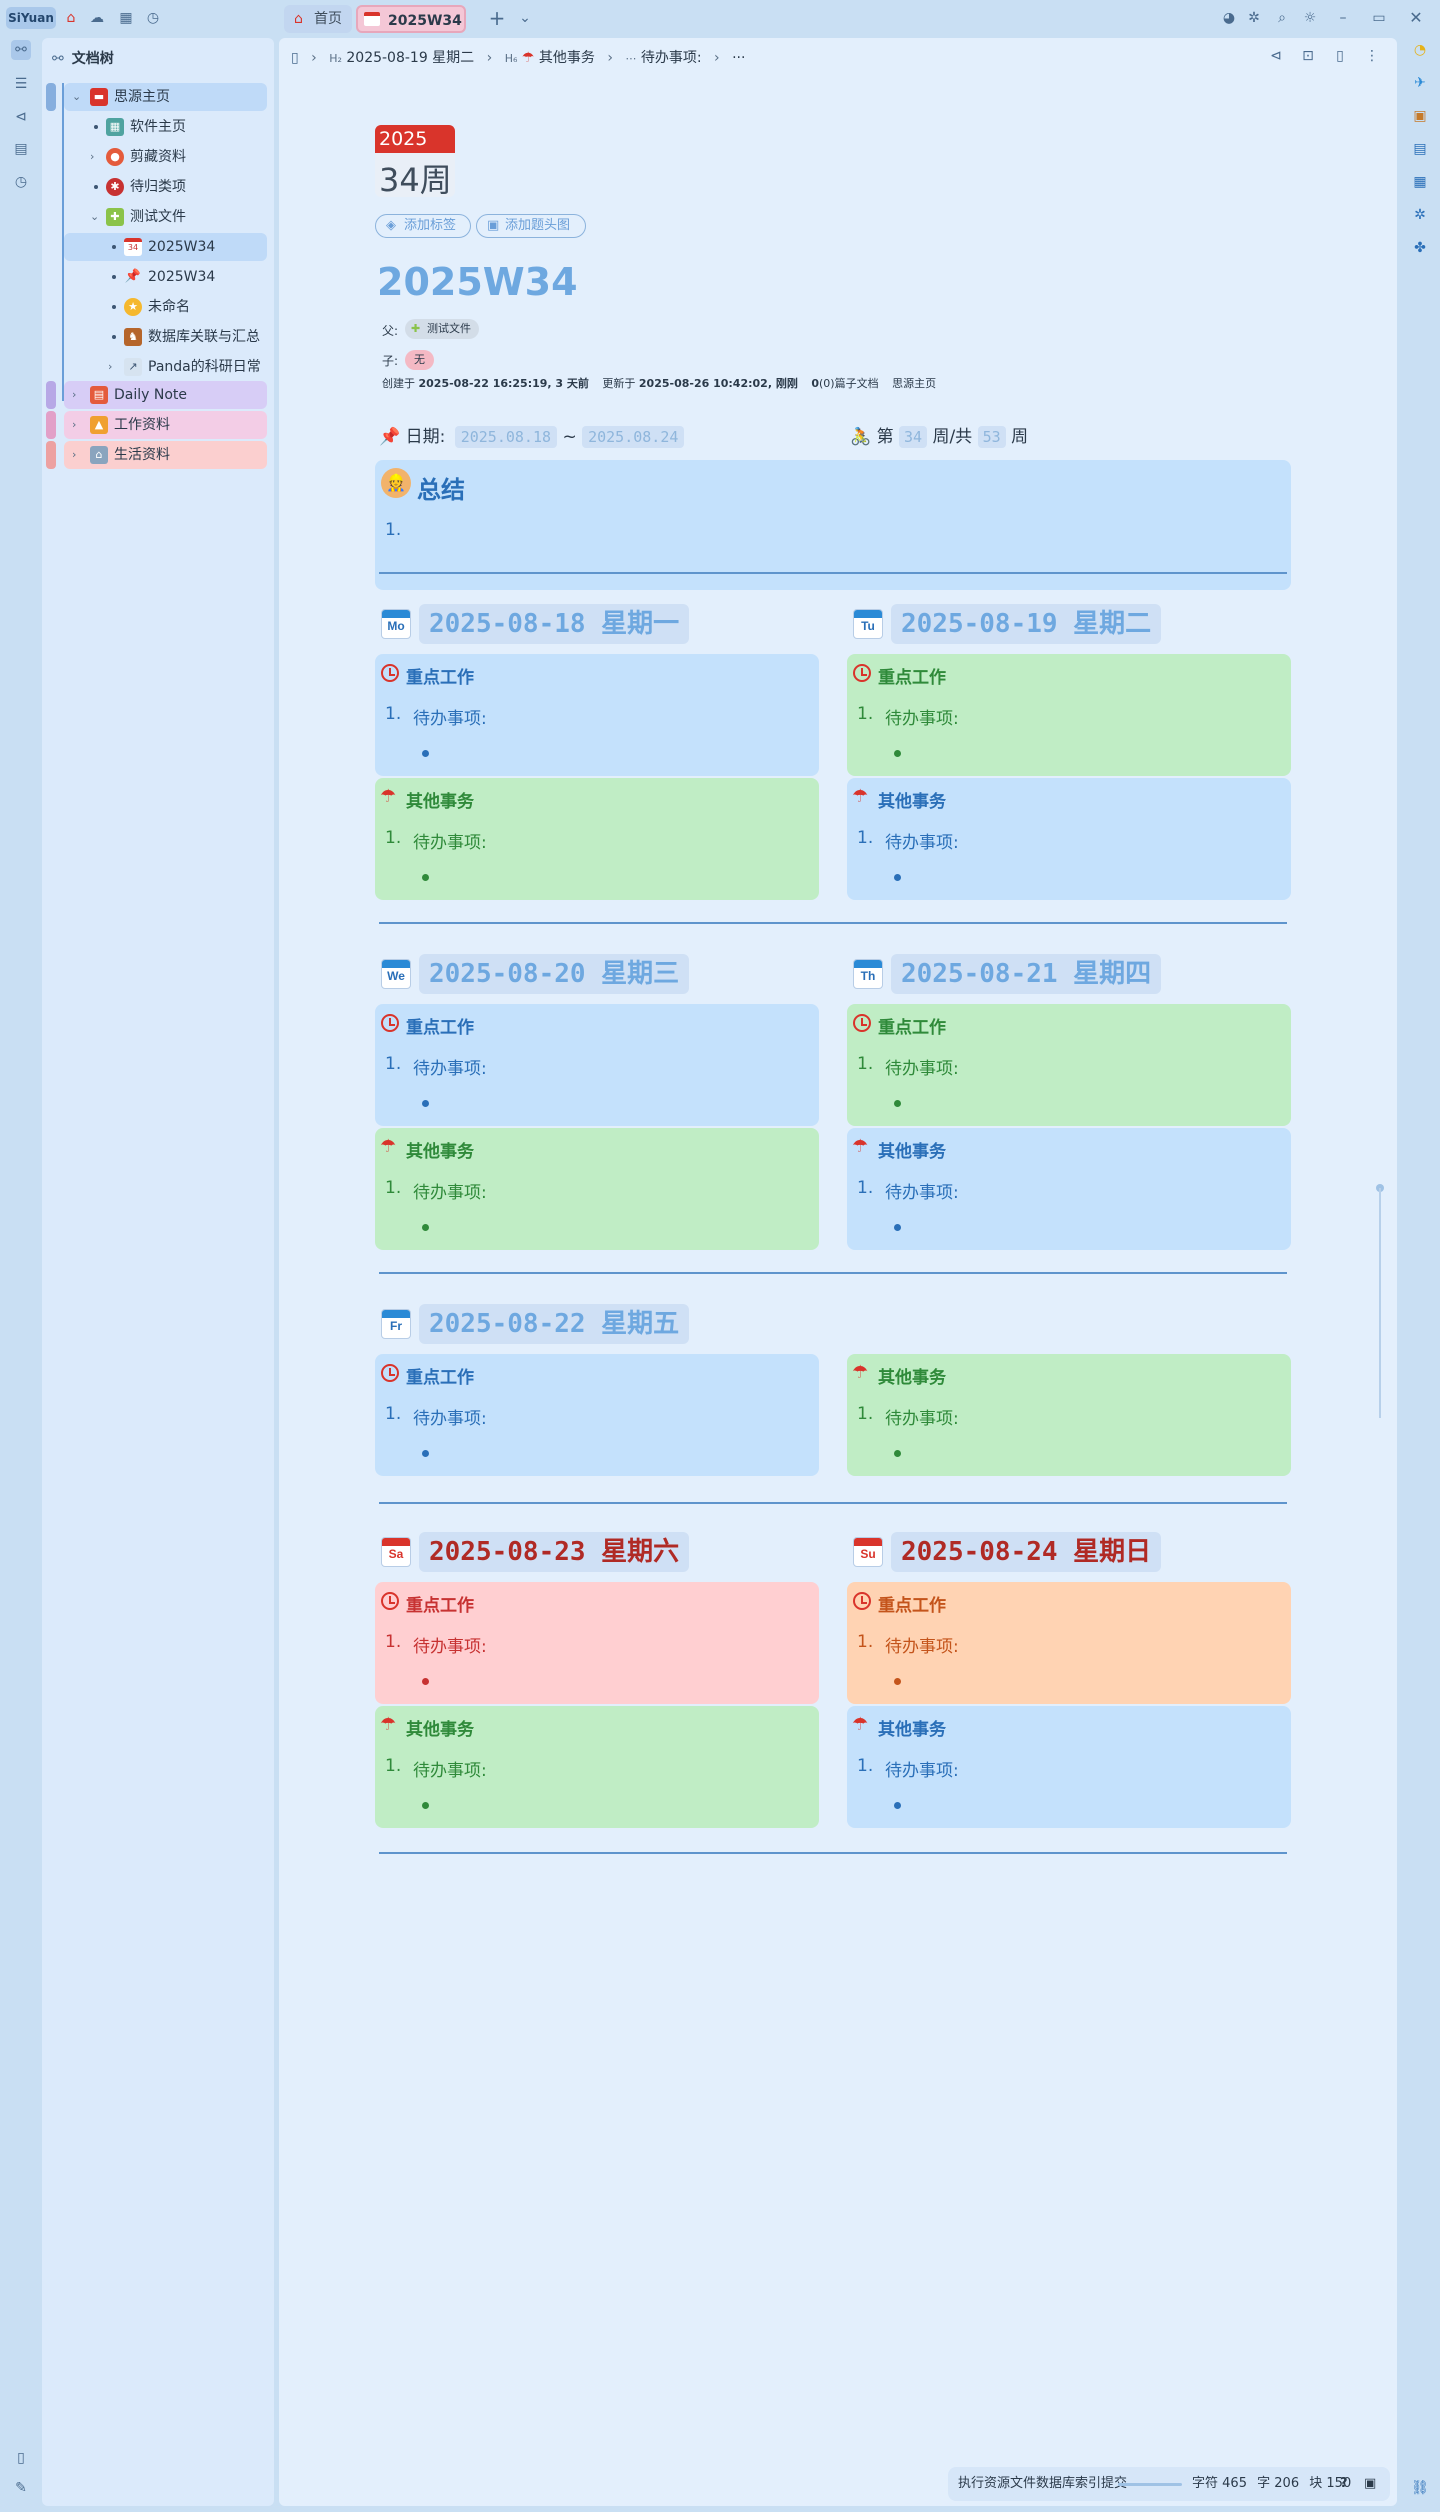  What do you see at coordinates (1370, 2484) in the screenshot?
I see `layout-icon: ▣` at bounding box center [1370, 2484].